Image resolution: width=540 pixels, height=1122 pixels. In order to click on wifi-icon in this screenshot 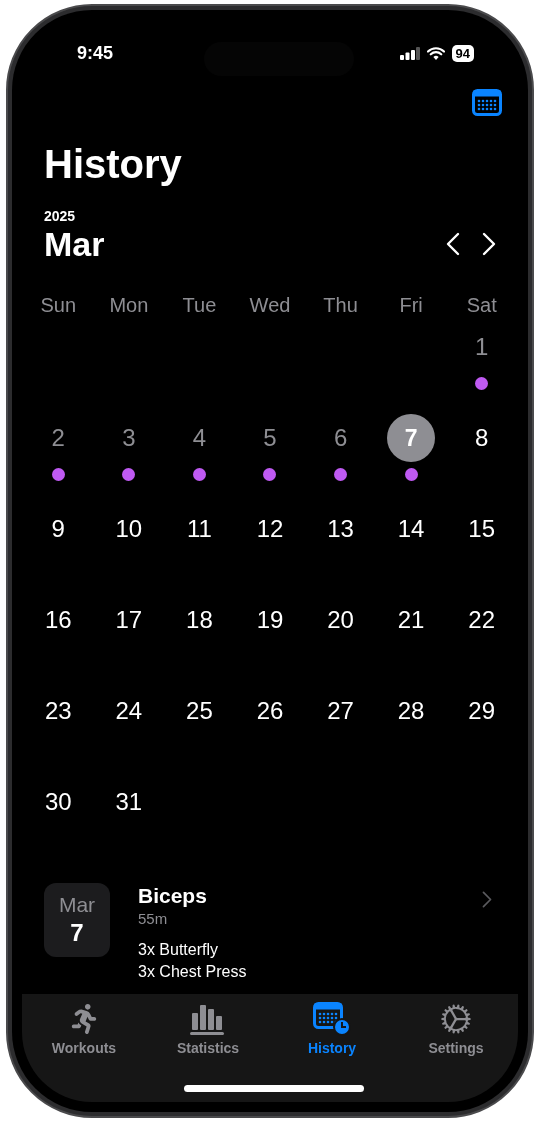, I will do `click(435, 53)`.